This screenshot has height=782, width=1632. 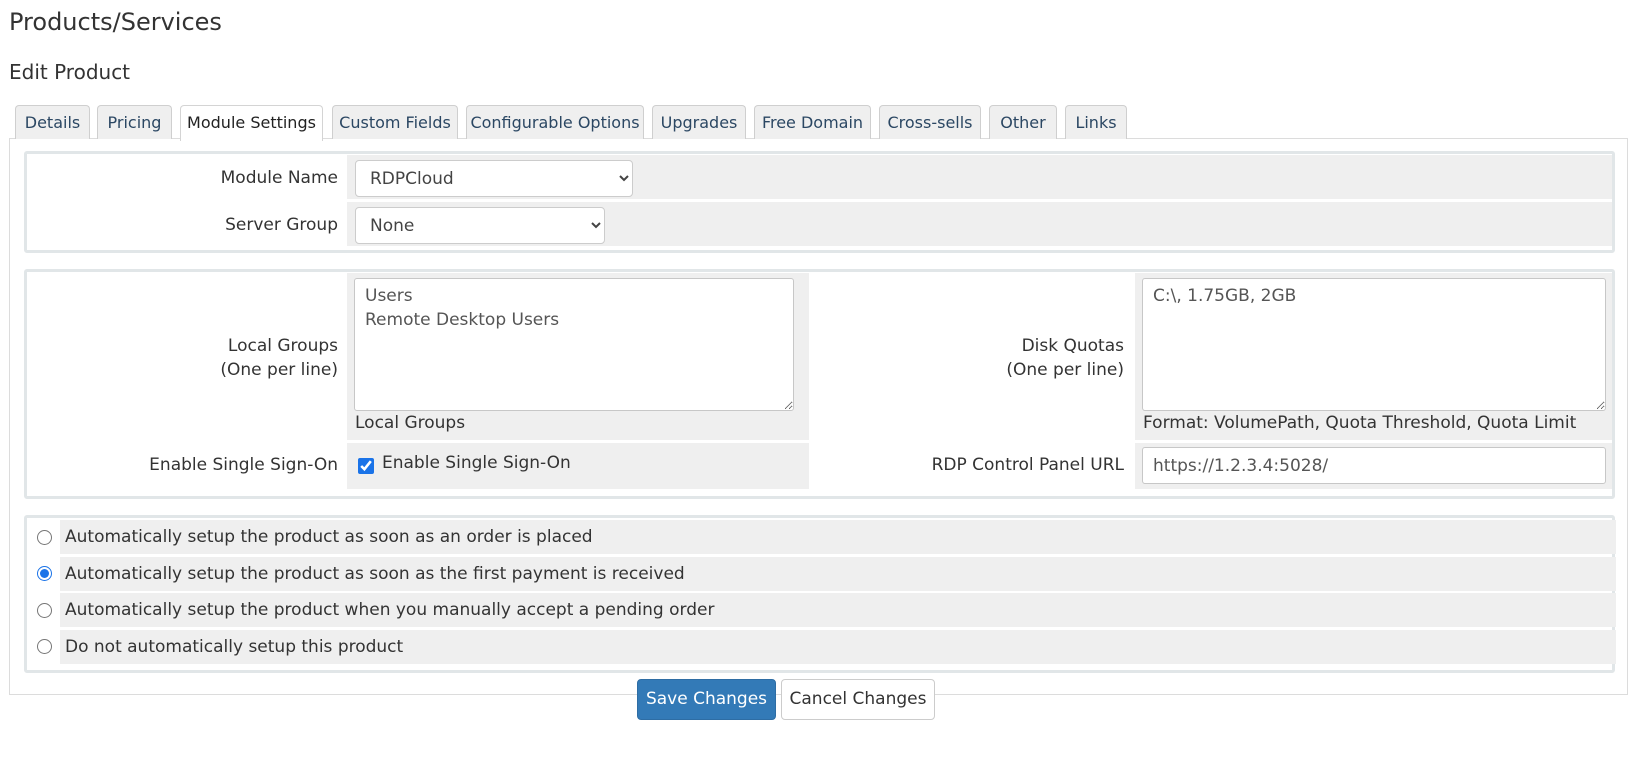 I want to click on local-groups-label: Local Groups, so click(x=282, y=346).